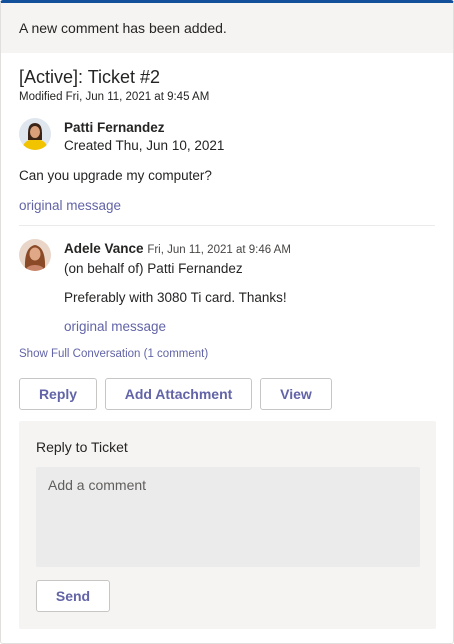  I want to click on notification-text: A new comment has been added., so click(123, 28).